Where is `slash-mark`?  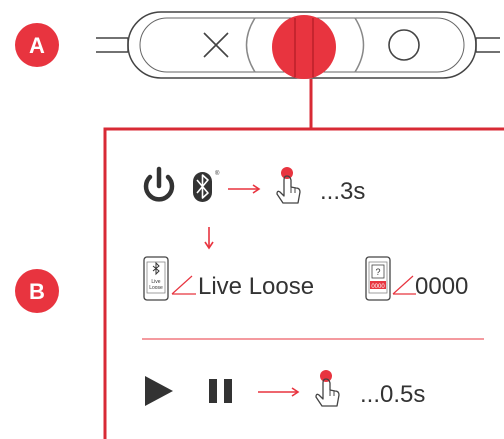
slash-mark is located at coordinates (183, 285).